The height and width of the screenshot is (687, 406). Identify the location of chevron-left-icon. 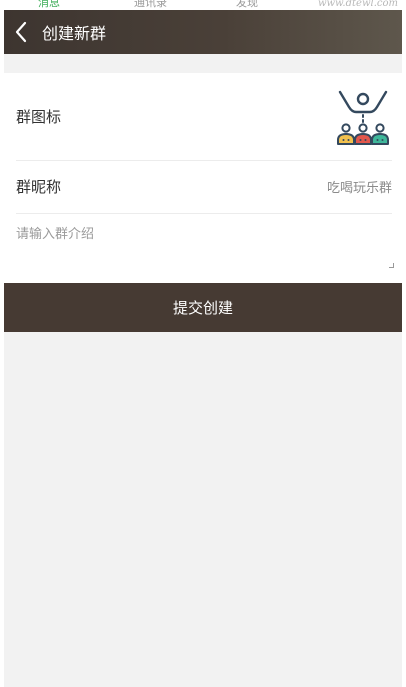
(21, 32).